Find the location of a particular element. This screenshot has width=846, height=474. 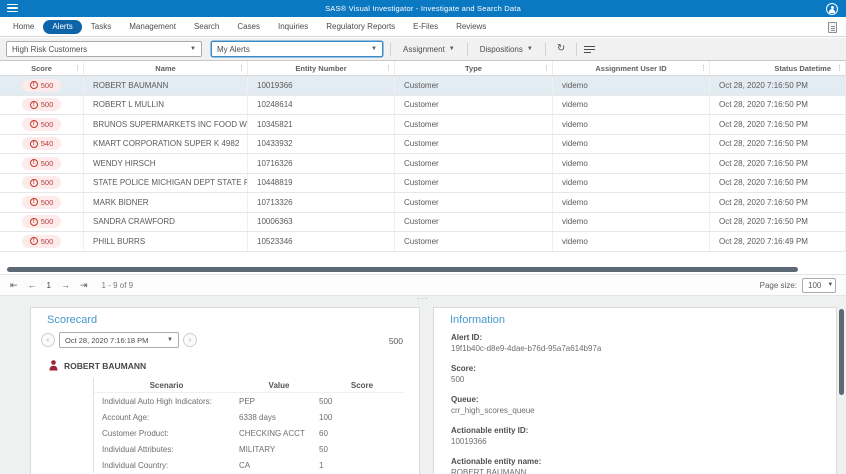

scorecard-col-score: Score is located at coordinates (362, 385).